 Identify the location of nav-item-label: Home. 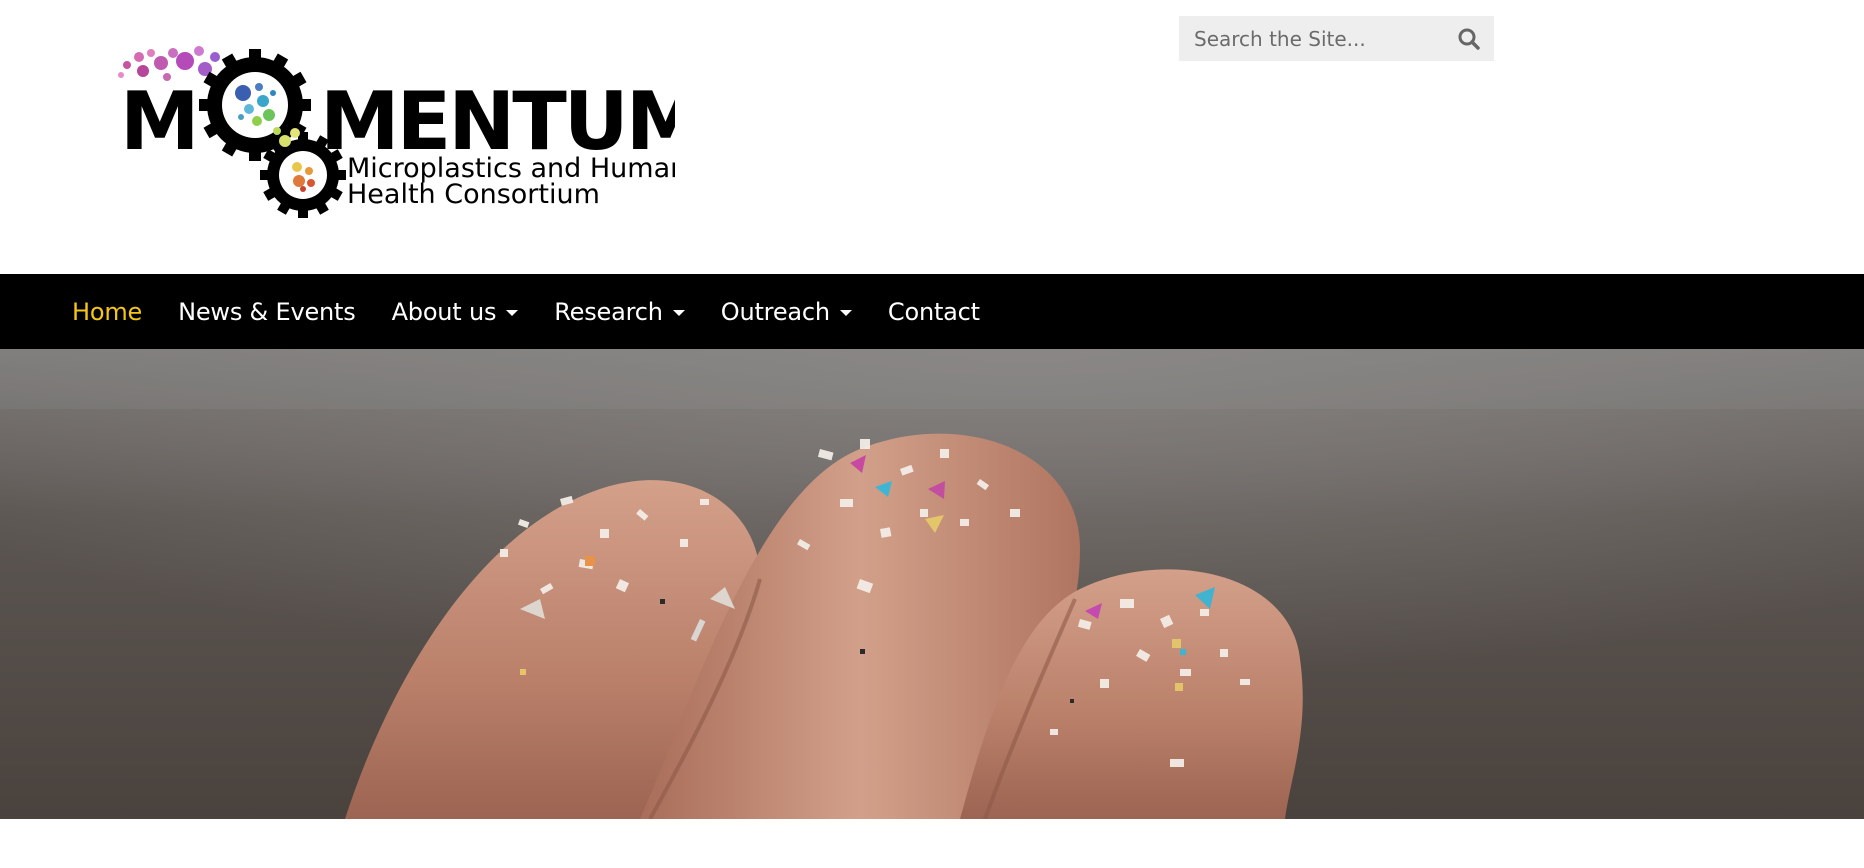
(107, 311).